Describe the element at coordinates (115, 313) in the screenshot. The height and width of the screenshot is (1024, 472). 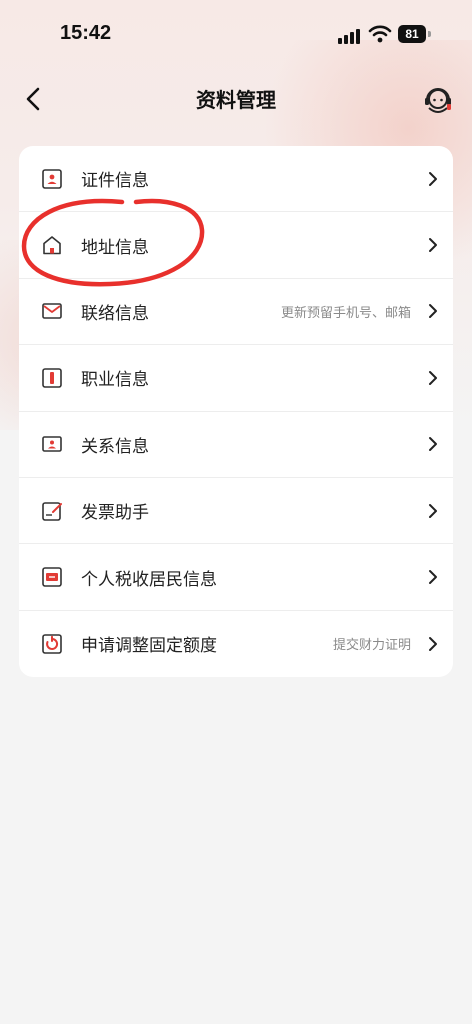
I see `menu-item-label: 联络信息` at that location.